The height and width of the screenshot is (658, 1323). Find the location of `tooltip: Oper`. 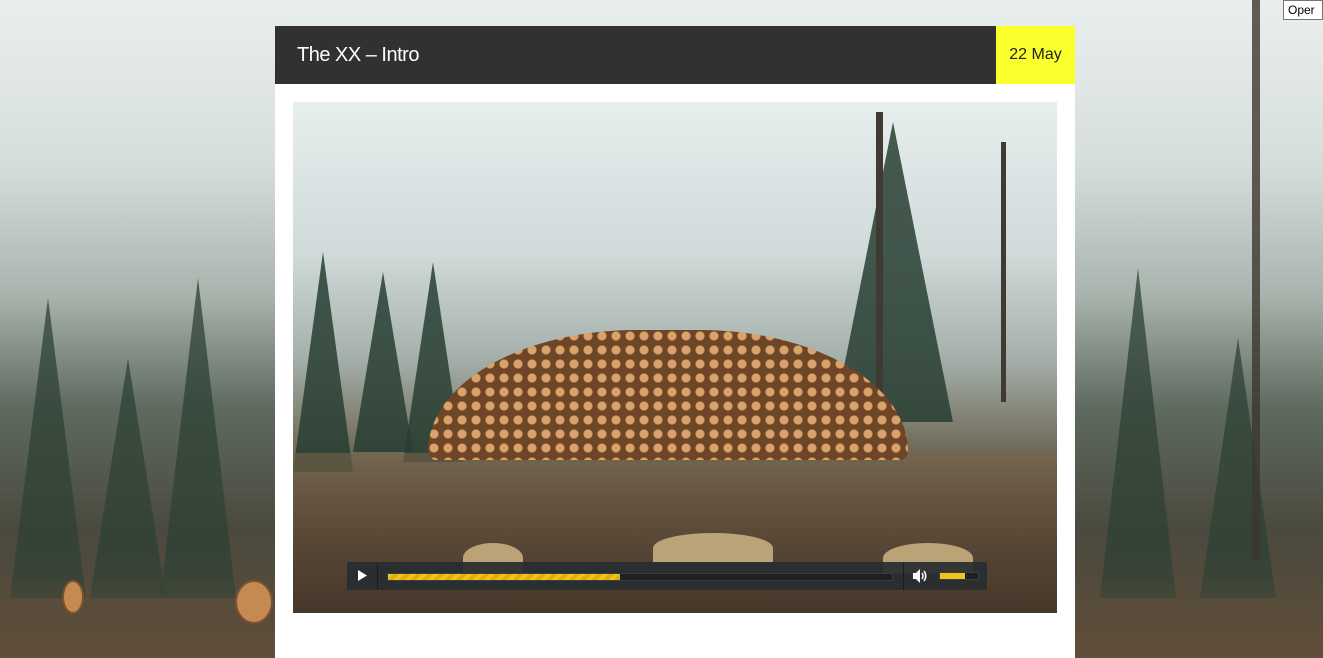

tooltip: Oper is located at coordinates (1303, 10).